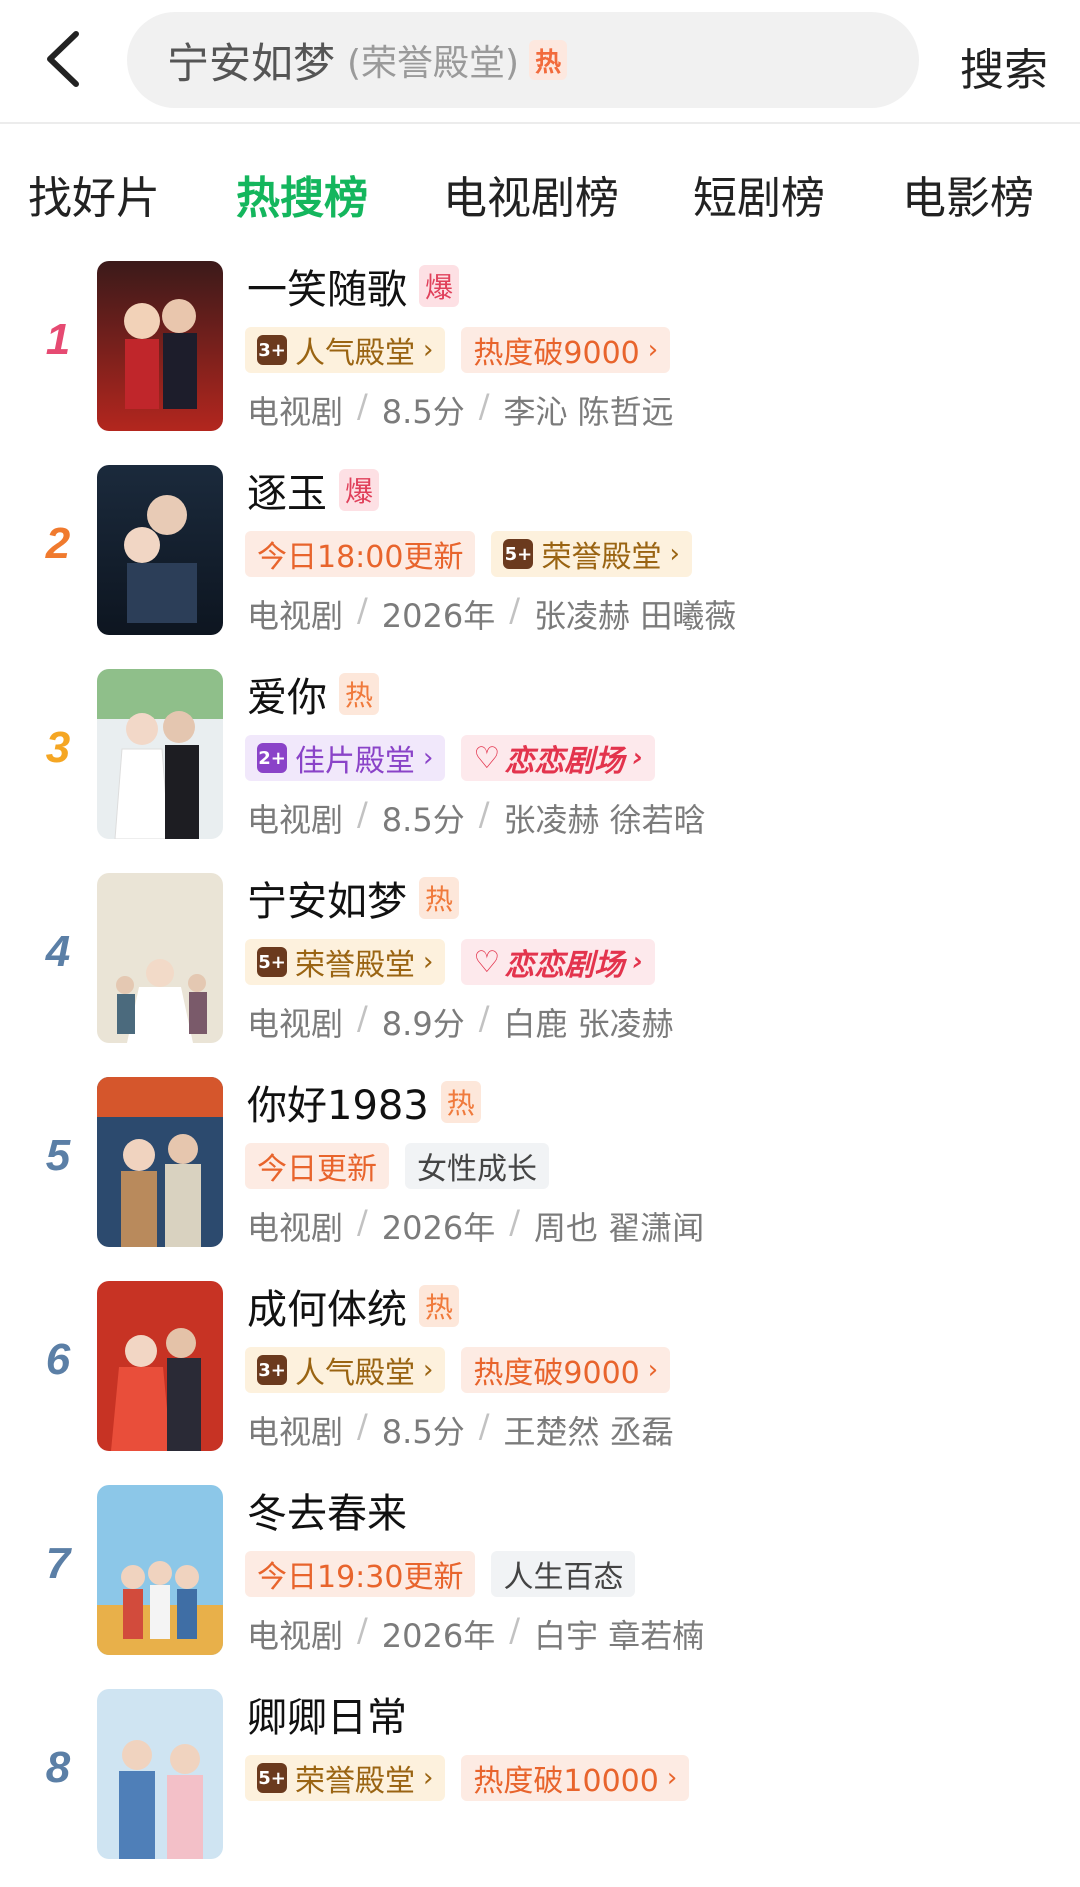 This screenshot has width=1080, height=1887. Describe the element at coordinates (364, 1102) in the screenshot. I see `item-title: 你好1983 热` at that location.